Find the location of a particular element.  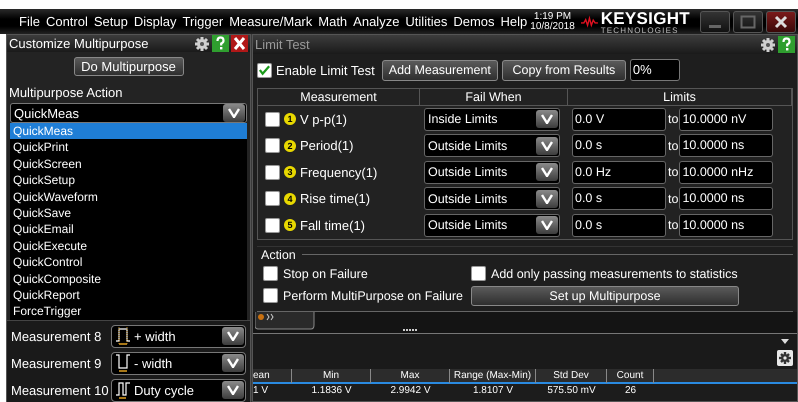

menu-item: Control is located at coordinates (66, 21).